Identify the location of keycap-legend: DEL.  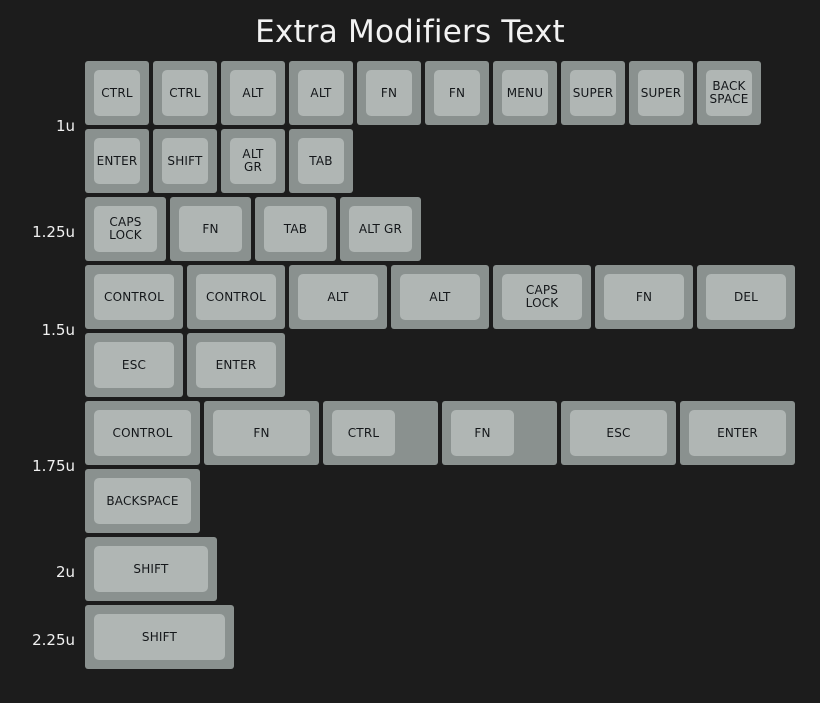
(746, 297).